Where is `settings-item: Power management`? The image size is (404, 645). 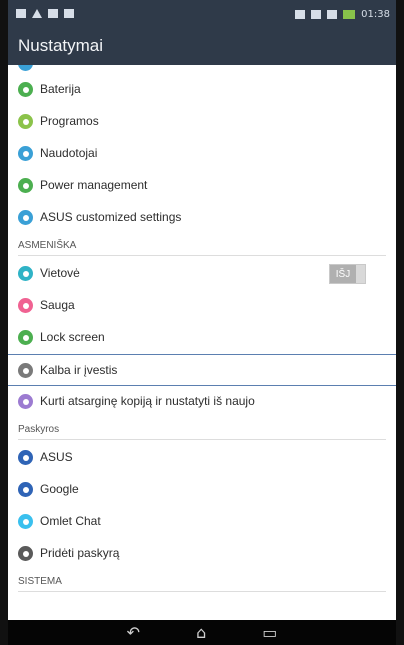 settings-item: Power management is located at coordinates (202, 186).